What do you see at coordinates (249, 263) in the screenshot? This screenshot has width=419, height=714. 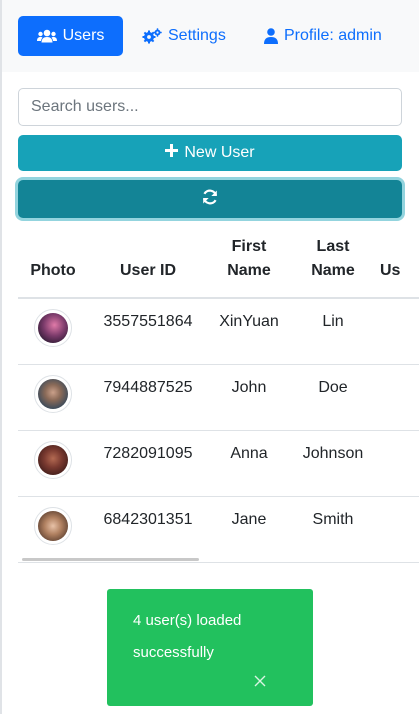 I see `header-first-name: First Name` at bounding box center [249, 263].